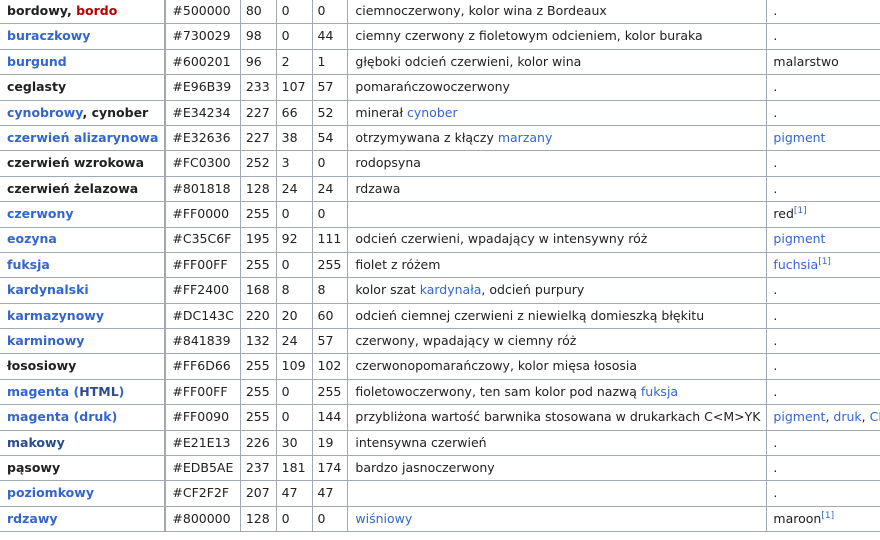 The image size is (880, 540). What do you see at coordinates (847, 416) in the screenshot?
I see `other-link: druk` at bounding box center [847, 416].